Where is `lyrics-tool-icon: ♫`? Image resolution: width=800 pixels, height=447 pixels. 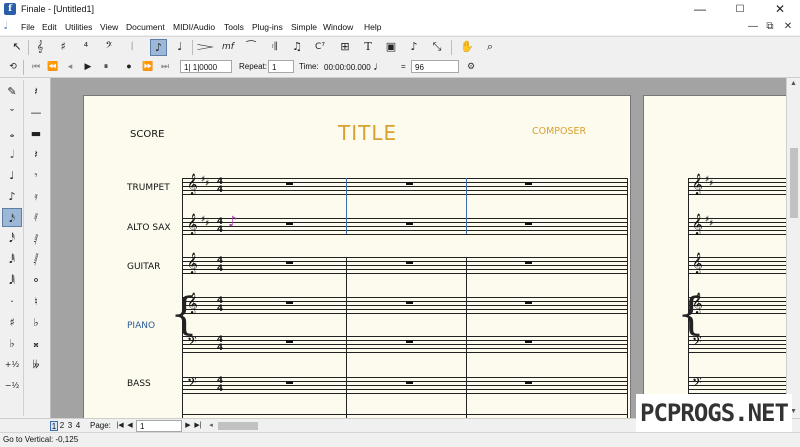 lyrics-tool-icon: ♫ is located at coordinates (297, 47).